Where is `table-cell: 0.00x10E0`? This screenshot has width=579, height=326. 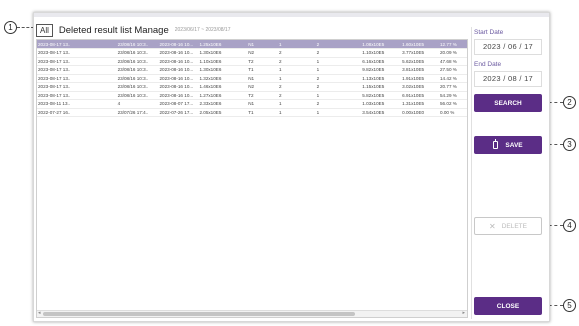 table-cell: 0.00x10E0 is located at coordinates (420, 112).